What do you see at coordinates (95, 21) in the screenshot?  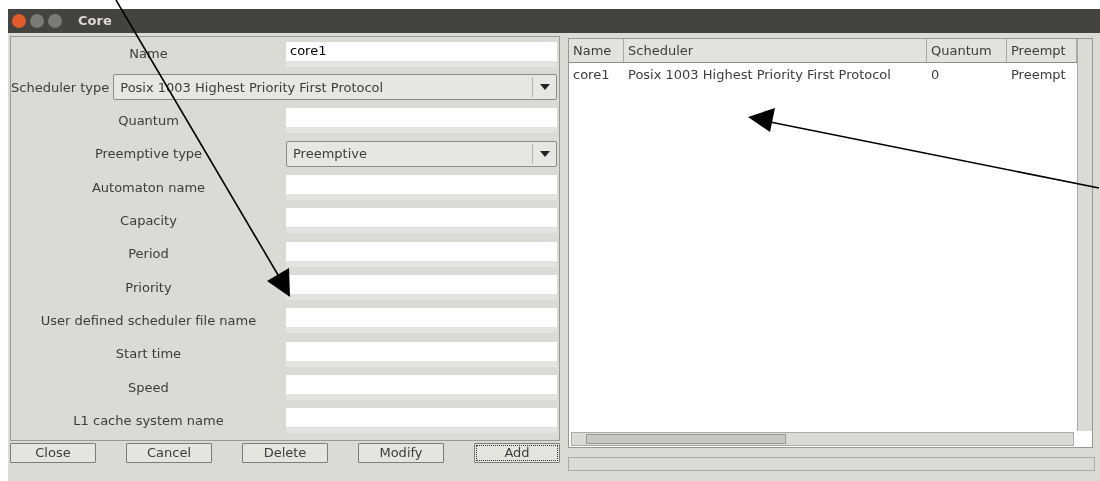 I see `window-title: Core` at bounding box center [95, 21].